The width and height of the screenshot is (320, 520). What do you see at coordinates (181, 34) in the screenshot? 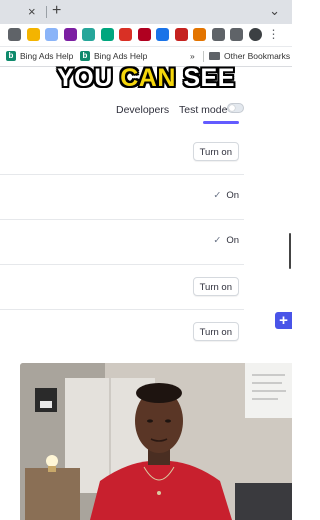
I see `translate-icon` at bounding box center [181, 34].